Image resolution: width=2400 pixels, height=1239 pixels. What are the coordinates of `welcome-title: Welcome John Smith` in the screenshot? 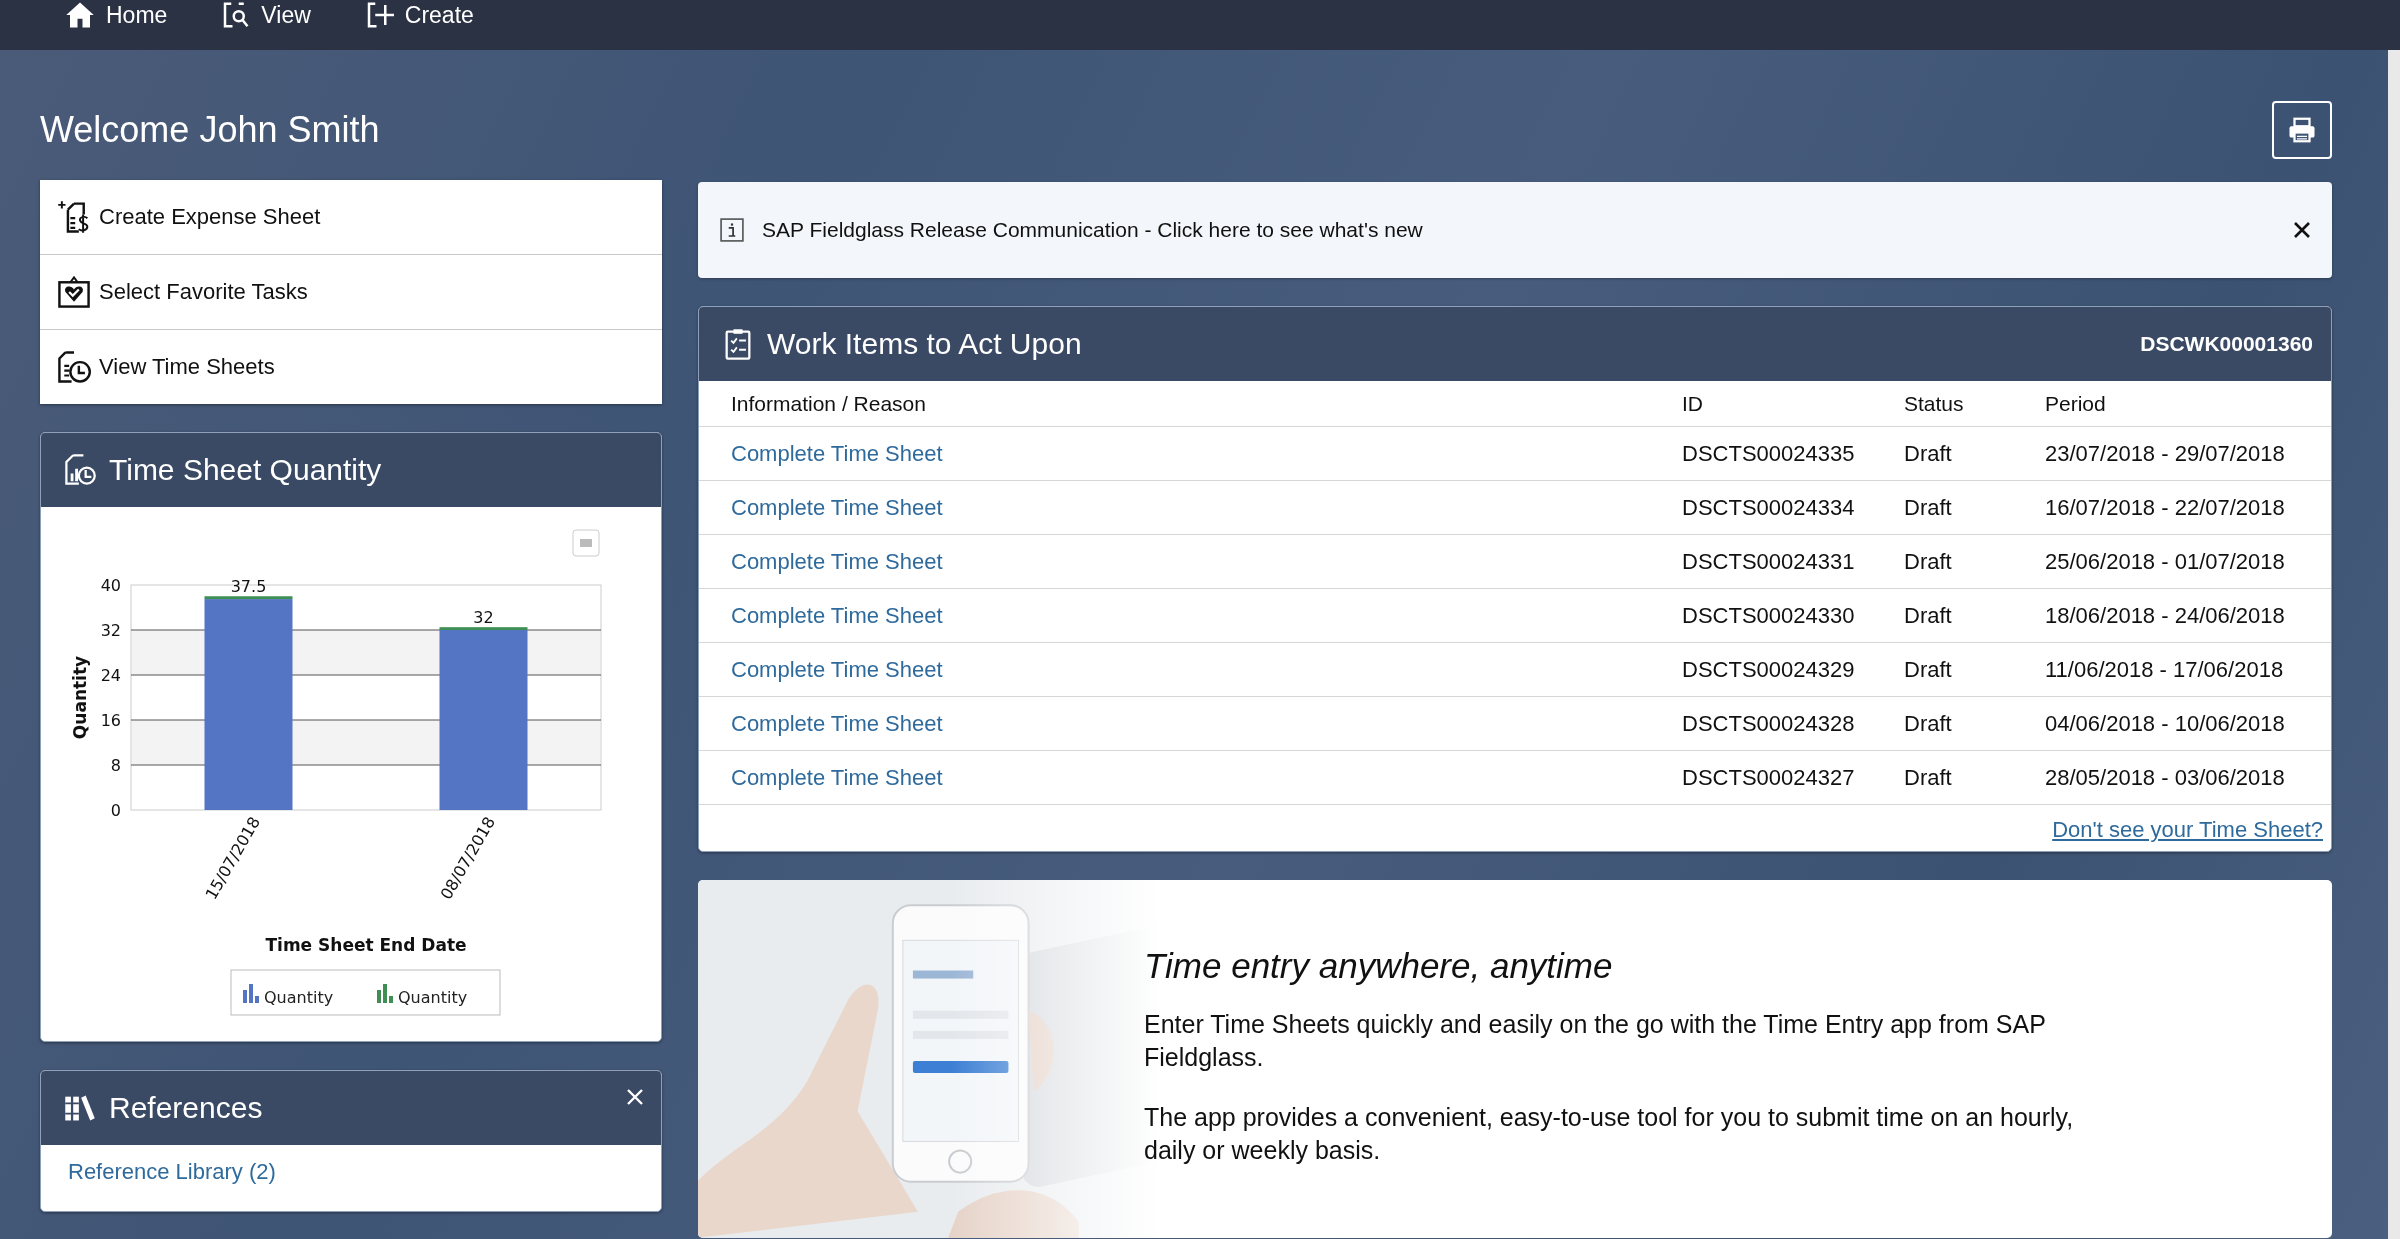 It's located at (210, 130).